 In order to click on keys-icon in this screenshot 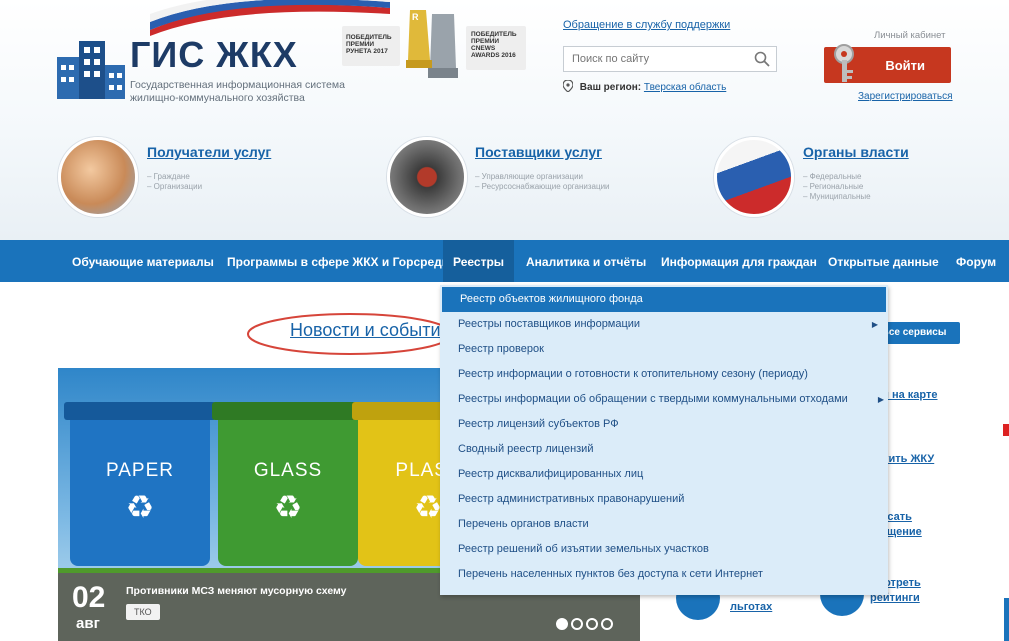, I will do `click(844, 63)`.